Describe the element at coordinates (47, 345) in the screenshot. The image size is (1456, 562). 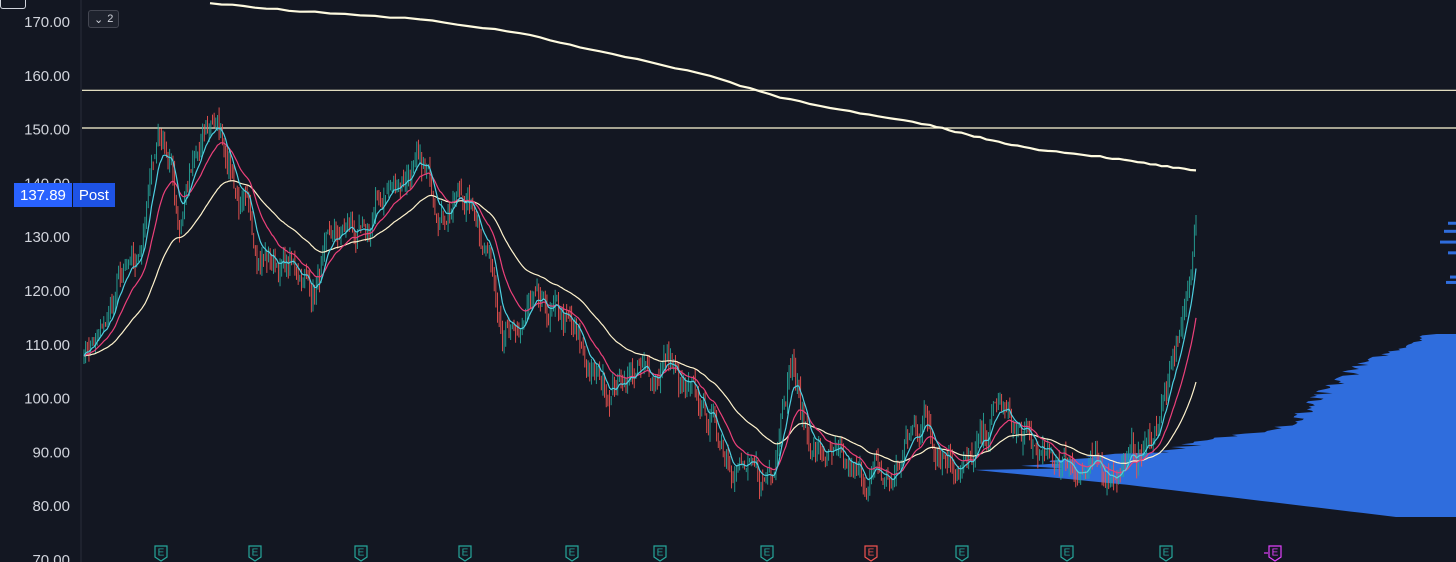
I see `y-tick-label: 110.00` at that location.